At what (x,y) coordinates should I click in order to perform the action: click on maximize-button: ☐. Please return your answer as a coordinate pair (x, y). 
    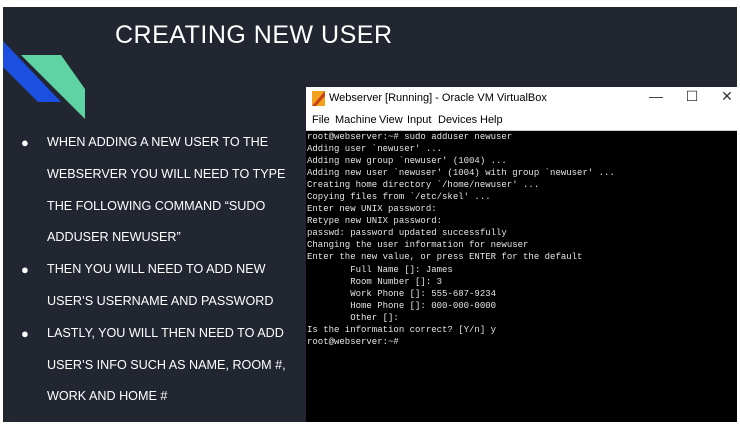
    Looking at the image, I should click on (692, 96).